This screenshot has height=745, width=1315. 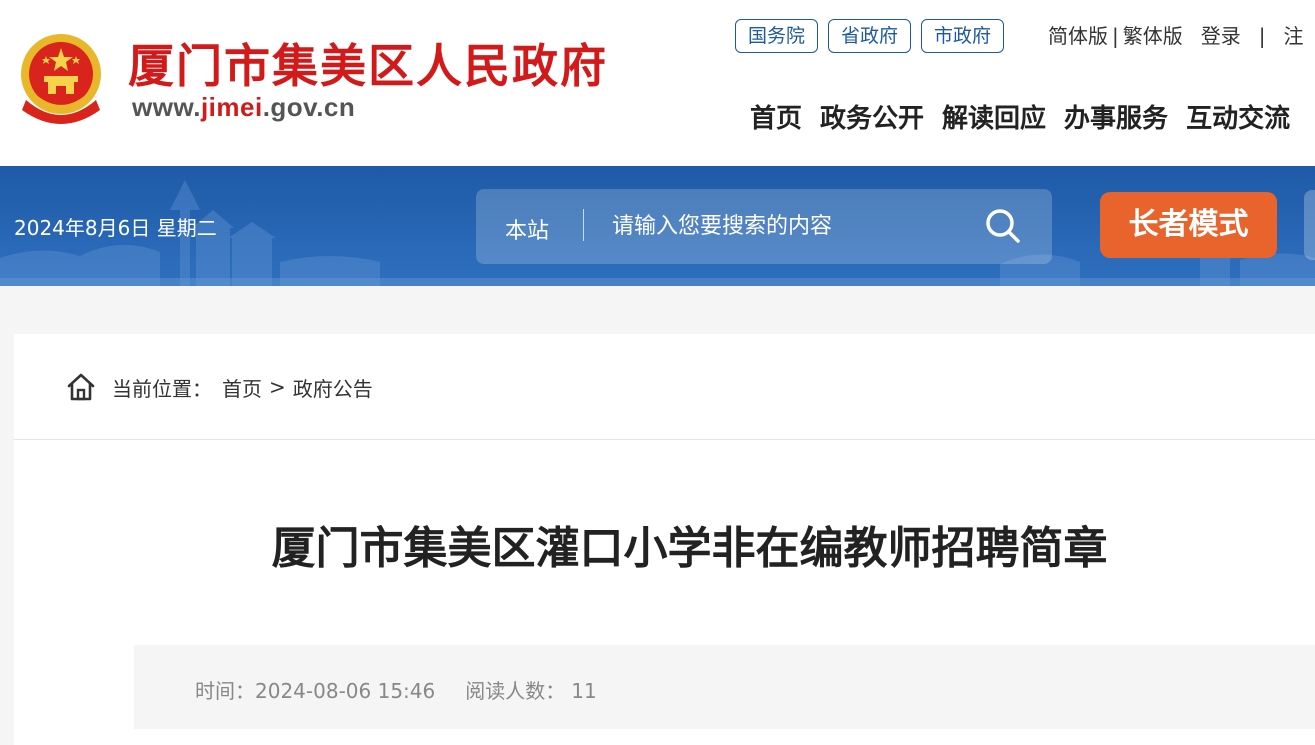 What do you see at coordinates (166, 107) in the screenshot?
I see `url-prefix: www.` at bounding box center [166, 107].